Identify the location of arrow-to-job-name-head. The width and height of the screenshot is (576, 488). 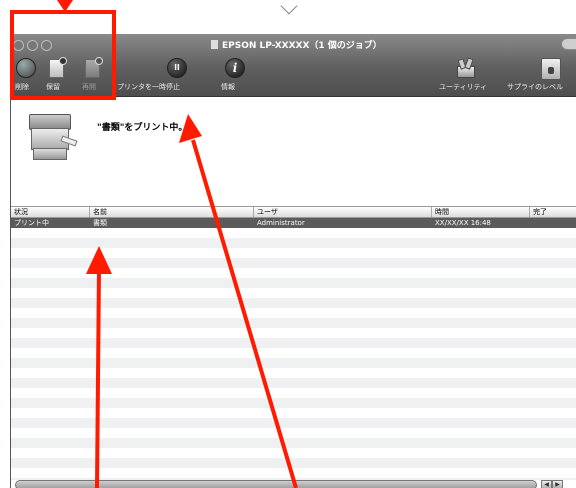
(99, 260).